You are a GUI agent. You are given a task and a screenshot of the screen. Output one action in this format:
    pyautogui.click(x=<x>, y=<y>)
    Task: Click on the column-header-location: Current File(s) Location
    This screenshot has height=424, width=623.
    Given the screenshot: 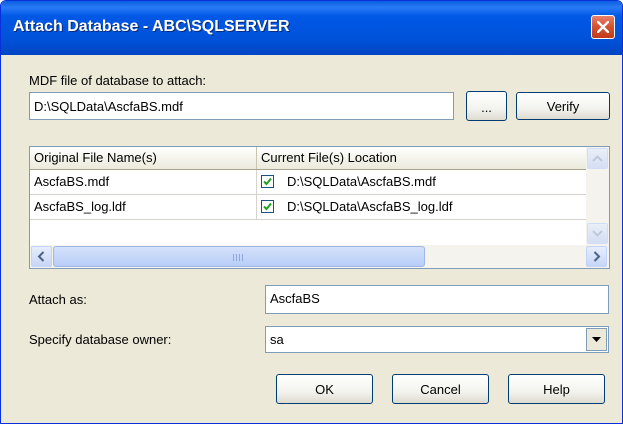 What is the action you would take?
    pyautogui.click(x=421, y=158)
    